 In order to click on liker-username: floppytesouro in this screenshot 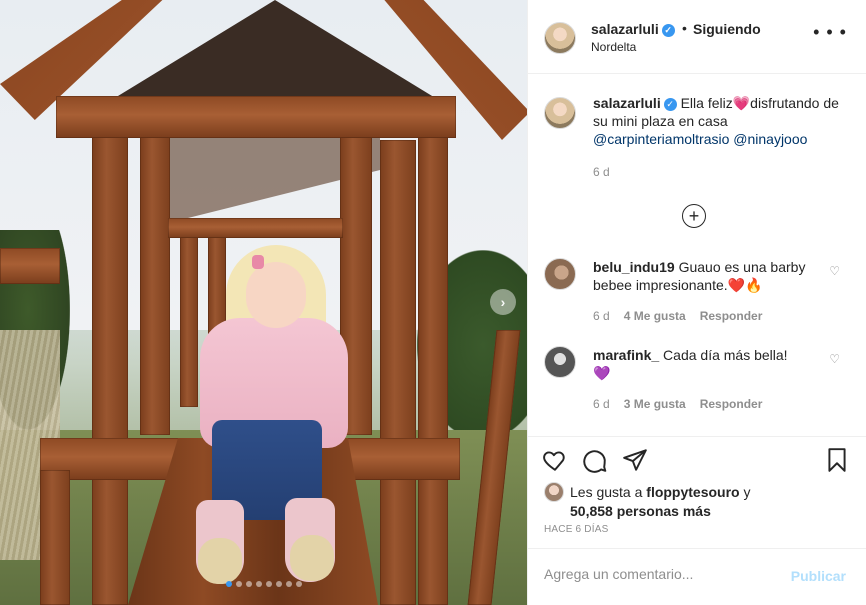, I will do `click(692, 492)`.